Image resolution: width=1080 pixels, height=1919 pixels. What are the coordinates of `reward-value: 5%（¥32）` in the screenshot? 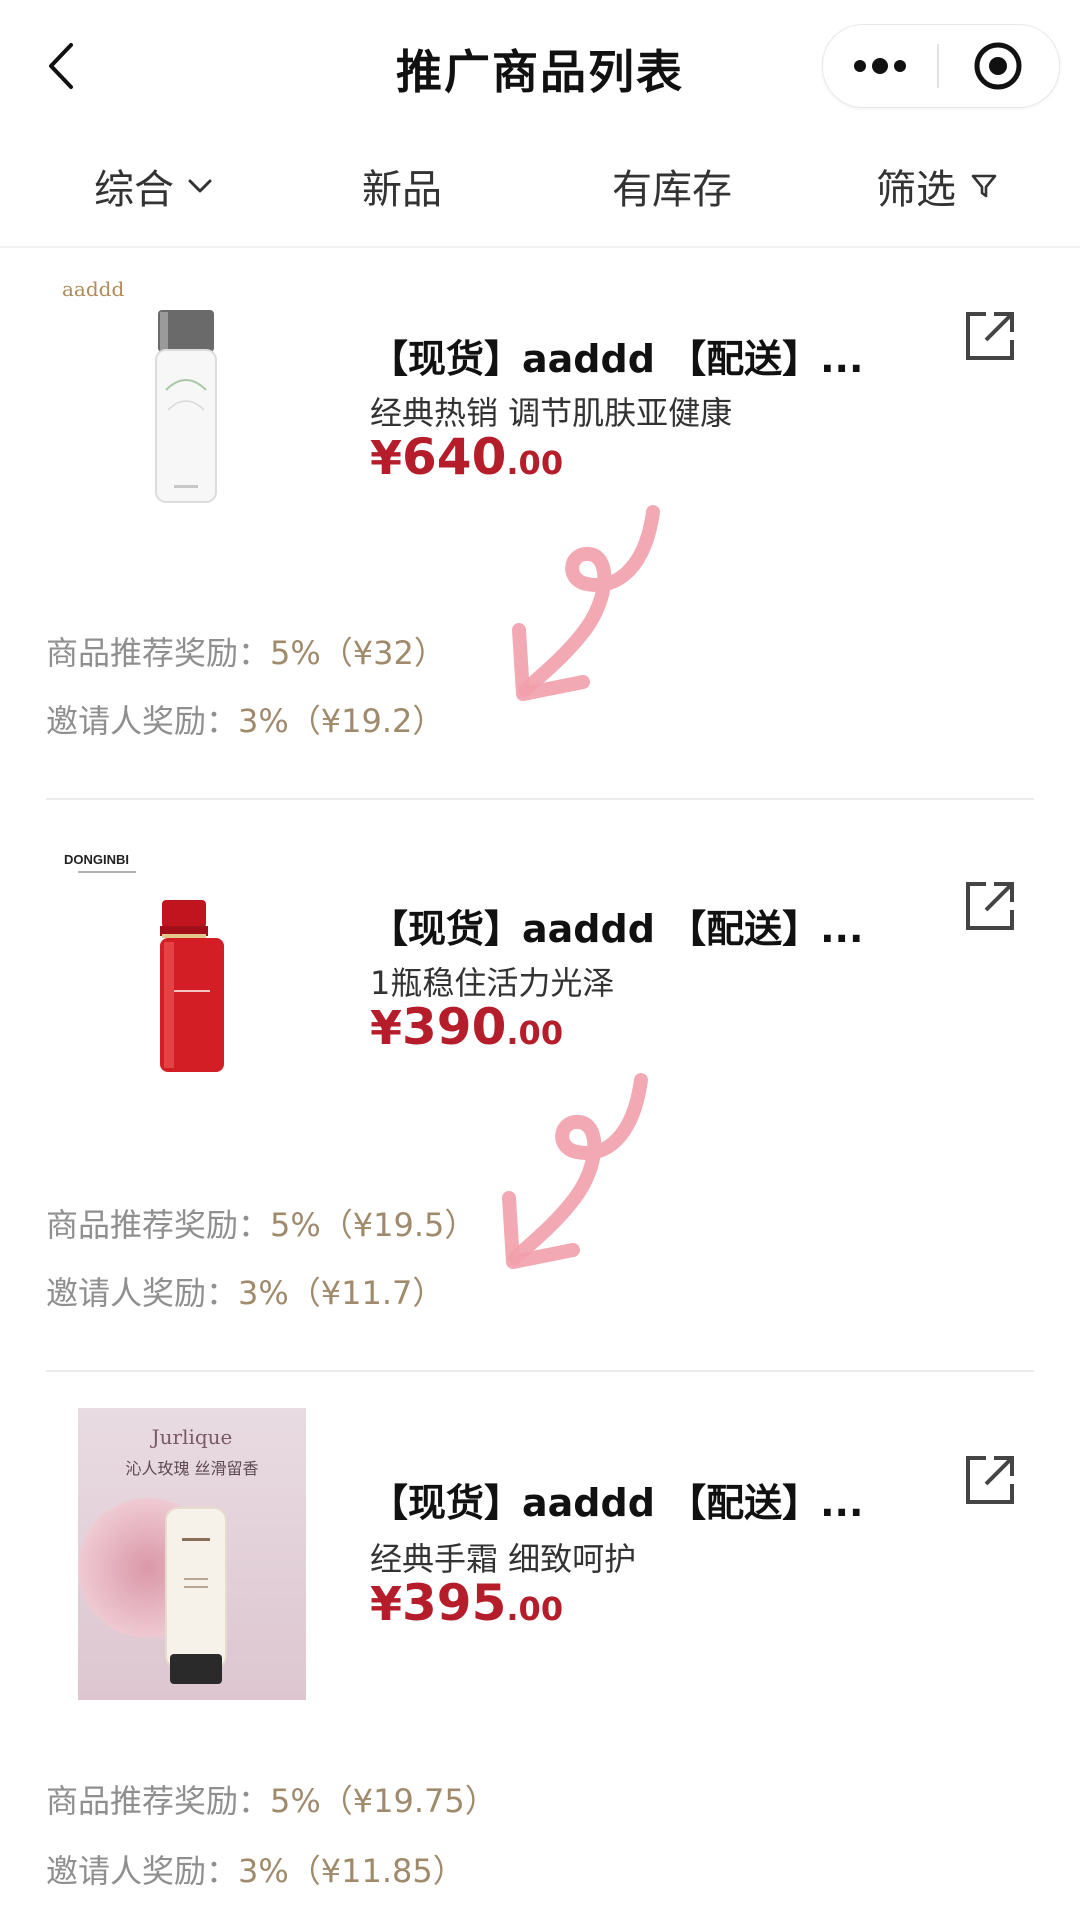 It's located at (358, 653).